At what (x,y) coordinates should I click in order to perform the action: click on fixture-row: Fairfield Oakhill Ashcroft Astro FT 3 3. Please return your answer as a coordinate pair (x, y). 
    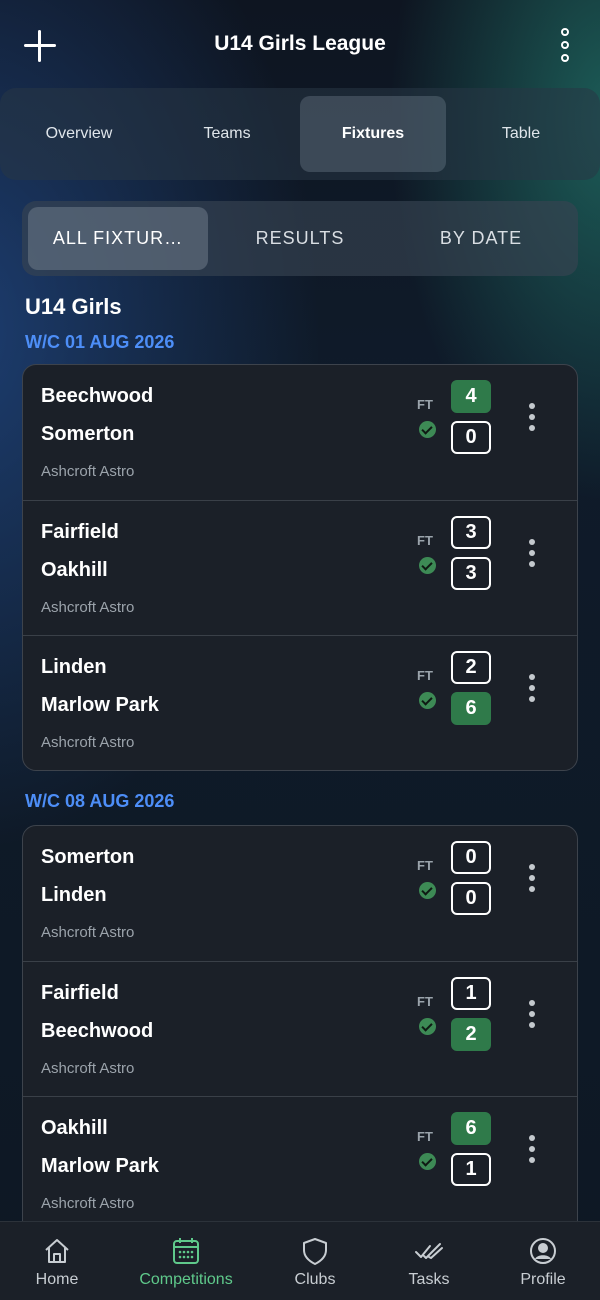
    Looking at the image, I should click on (300, 567).